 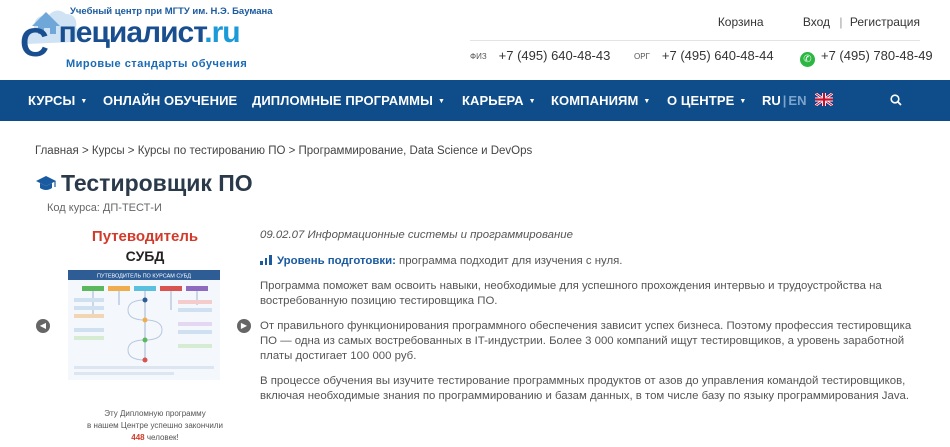 I want to click on phone-individual: ФИЗ +7 (495) 640-48-43, so click(x=540, y=55).